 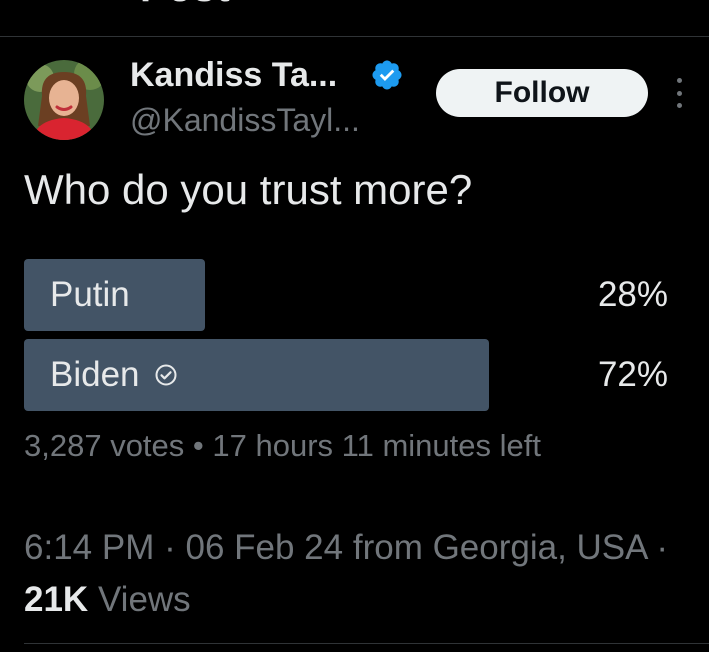 What do you see at coordinates (542, 93) in the screenshot?
I see `follow-button: Follow` at bounding box center [542, 93].